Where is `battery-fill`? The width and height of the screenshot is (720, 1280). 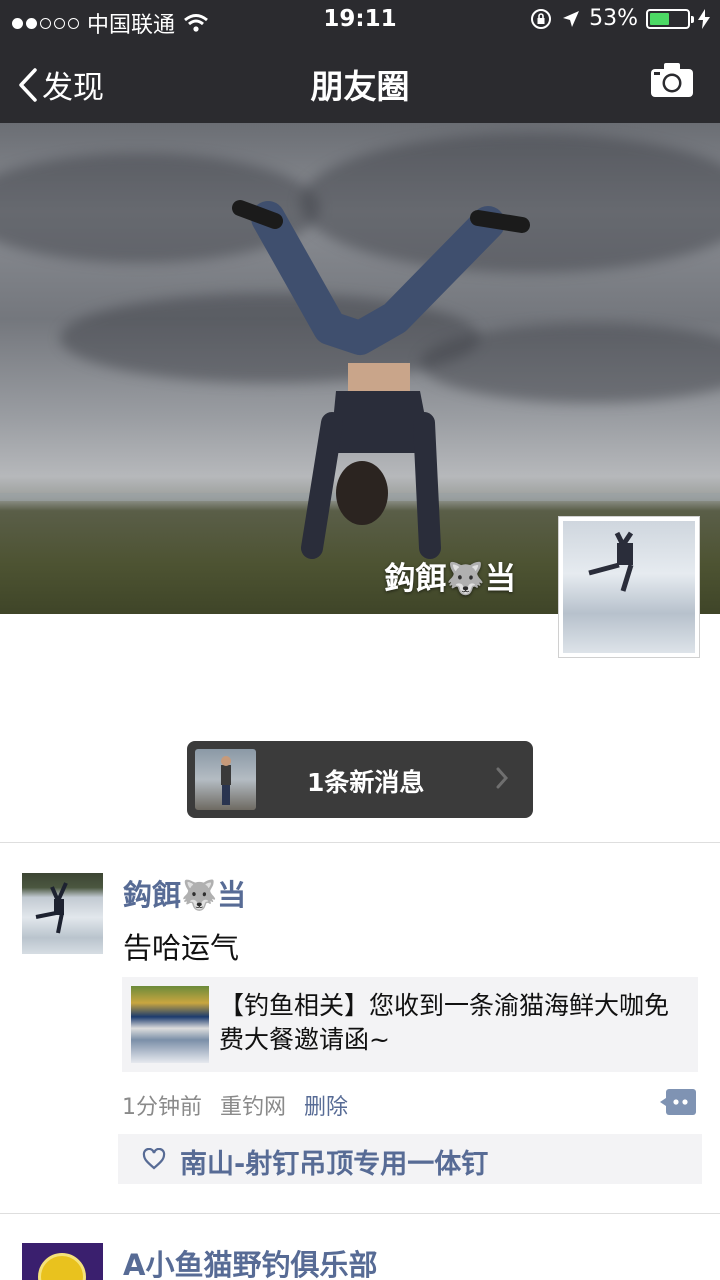 battery-fill is located at coordinates (660, 18).